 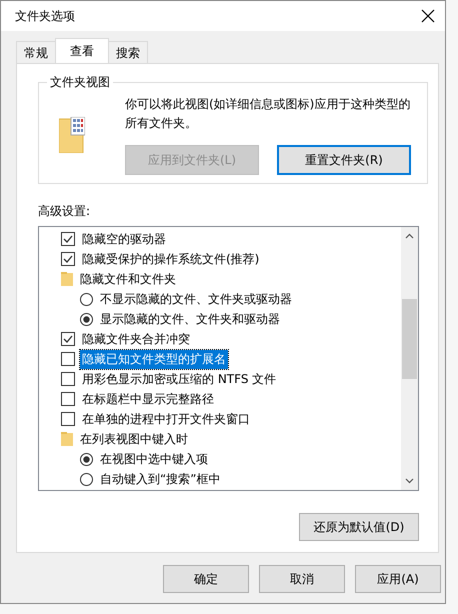 I want to click on option-label: 显示隐藏的文件、文件夹和驱动器, so click(x=190, y=319).